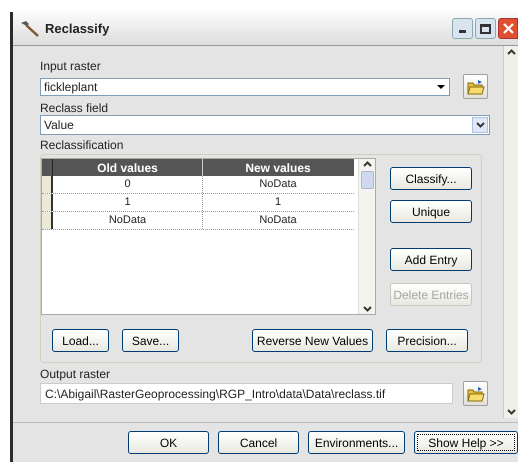 The image size is (518, 472). What do you see at coordinates (510, 232) in the screenshot?
I see `dialog-scrollbar` at bounding box center [510, 232].